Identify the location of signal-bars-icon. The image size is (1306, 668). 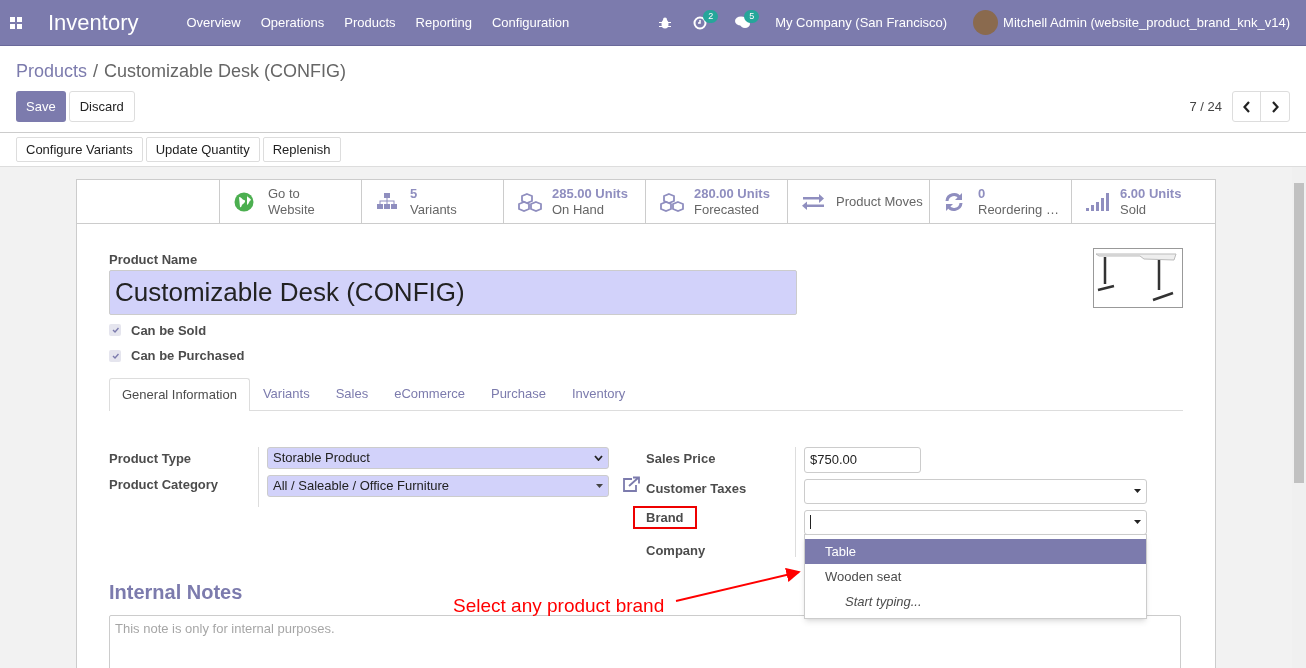
(1098, 201).